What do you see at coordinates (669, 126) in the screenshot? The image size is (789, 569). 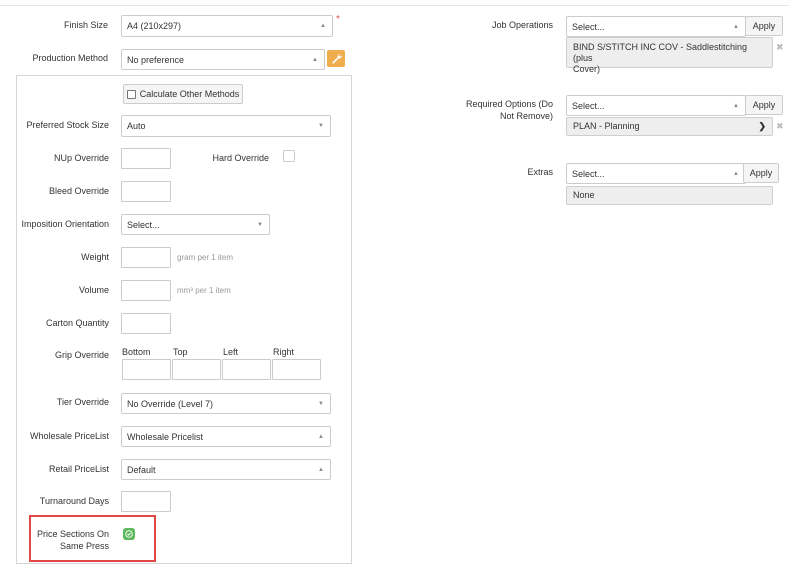 I see `required-option-tag: PLAN - Planning ❯` at bounding box center [669, 126].